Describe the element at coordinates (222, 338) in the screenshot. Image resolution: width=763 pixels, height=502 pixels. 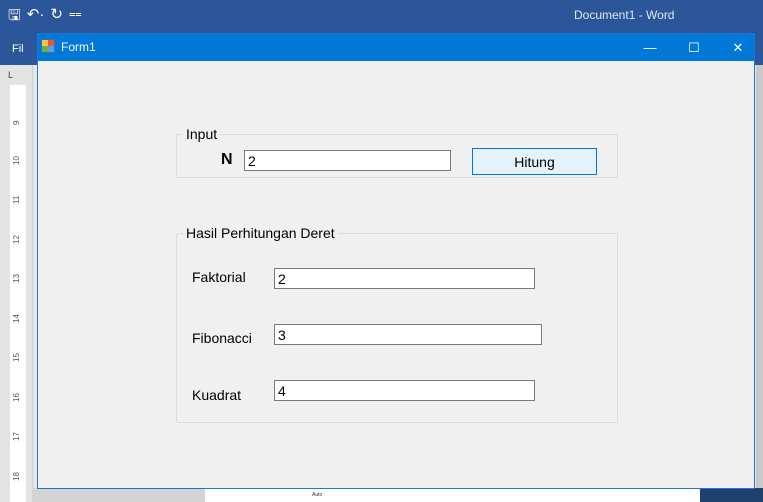
I see `fibonacci-label: Fibonacci` at that location.